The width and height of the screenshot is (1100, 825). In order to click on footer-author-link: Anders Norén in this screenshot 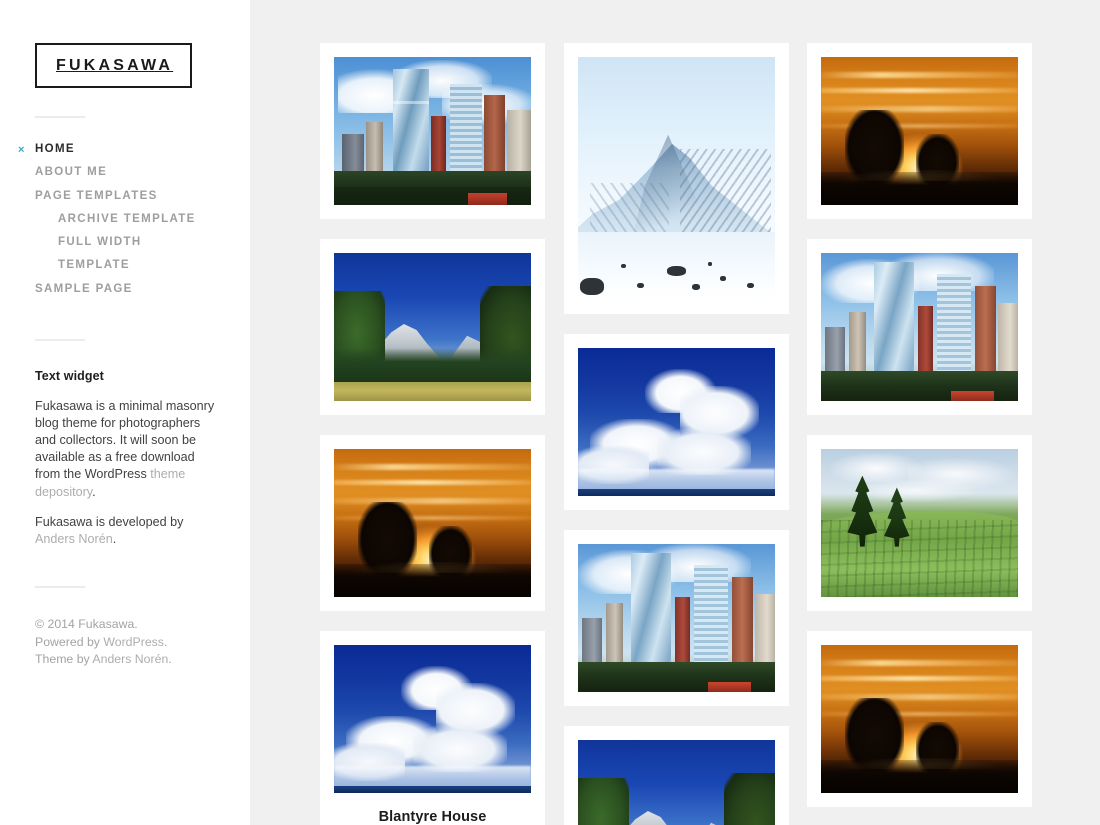, I will do `click(130, 659)`.